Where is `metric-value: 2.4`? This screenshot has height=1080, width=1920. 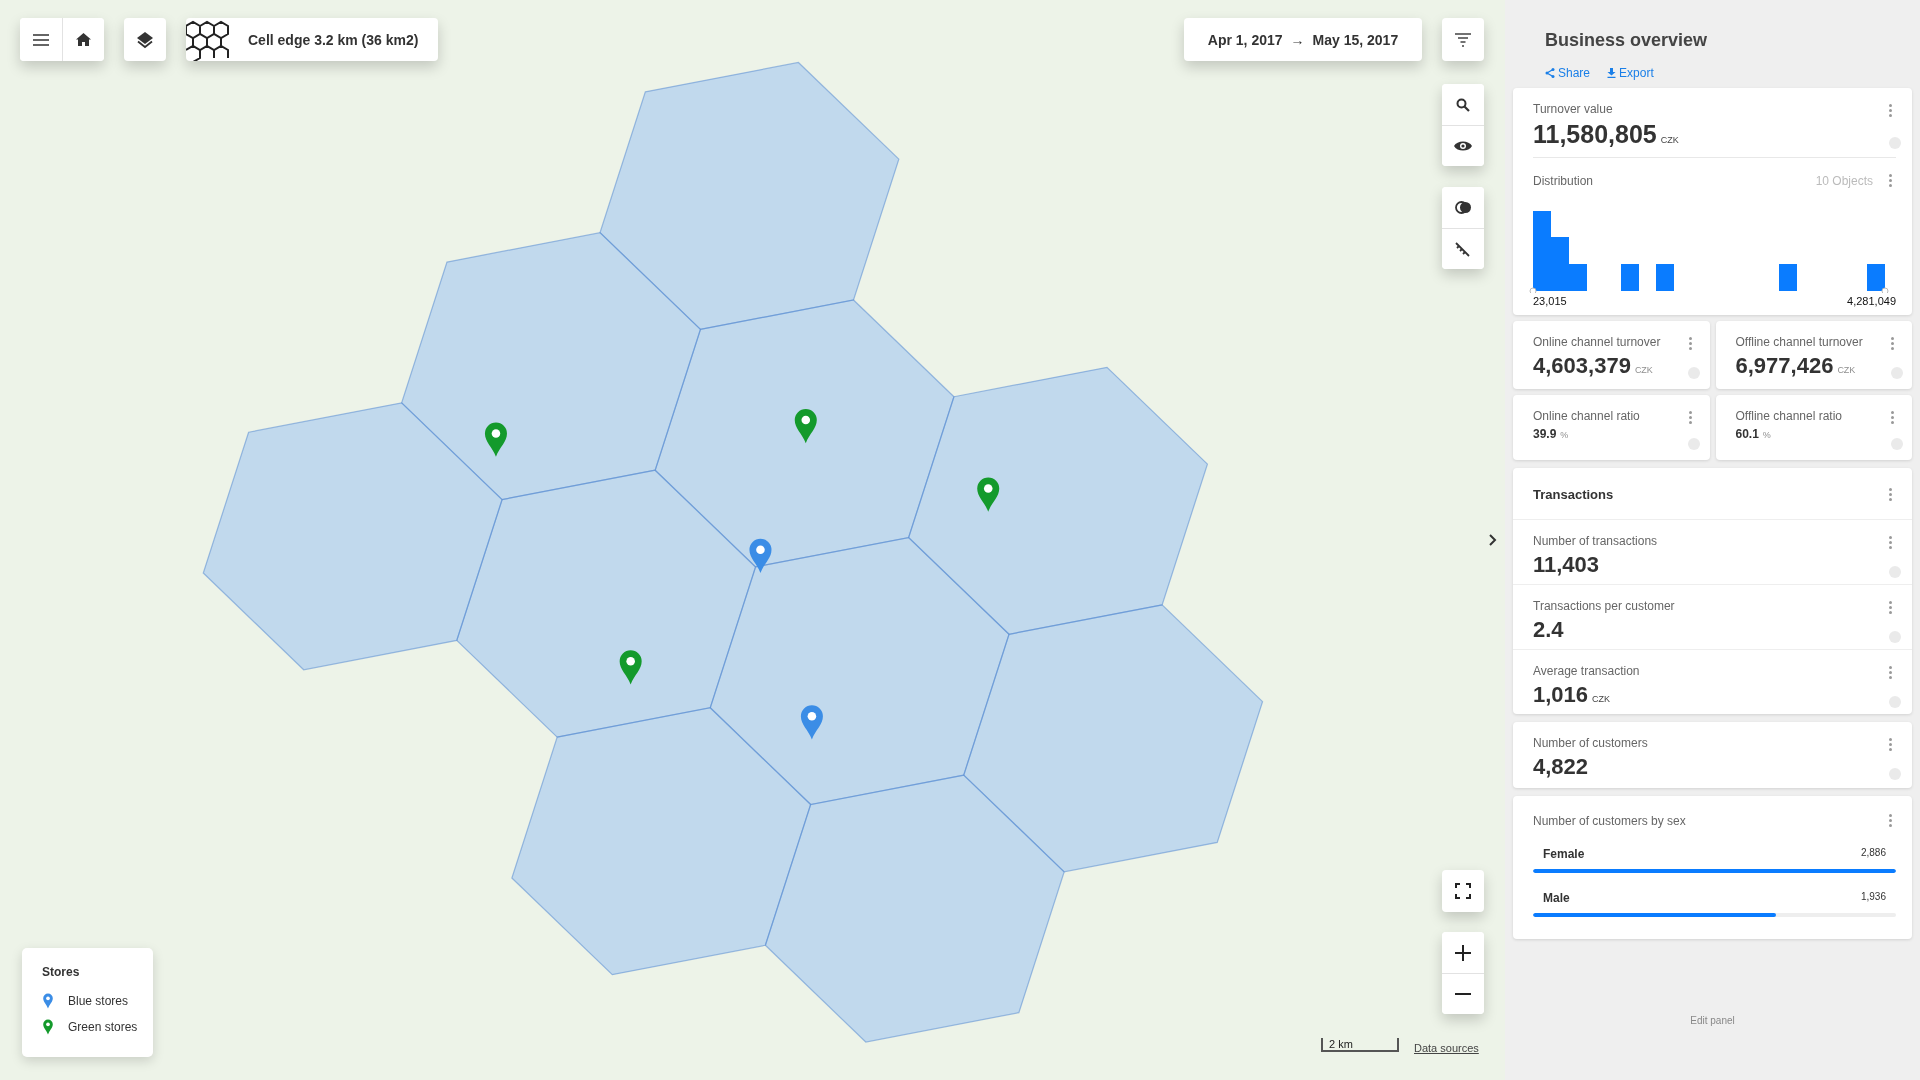
metric-value: 2.4 is located at coordinates (1548, 630).